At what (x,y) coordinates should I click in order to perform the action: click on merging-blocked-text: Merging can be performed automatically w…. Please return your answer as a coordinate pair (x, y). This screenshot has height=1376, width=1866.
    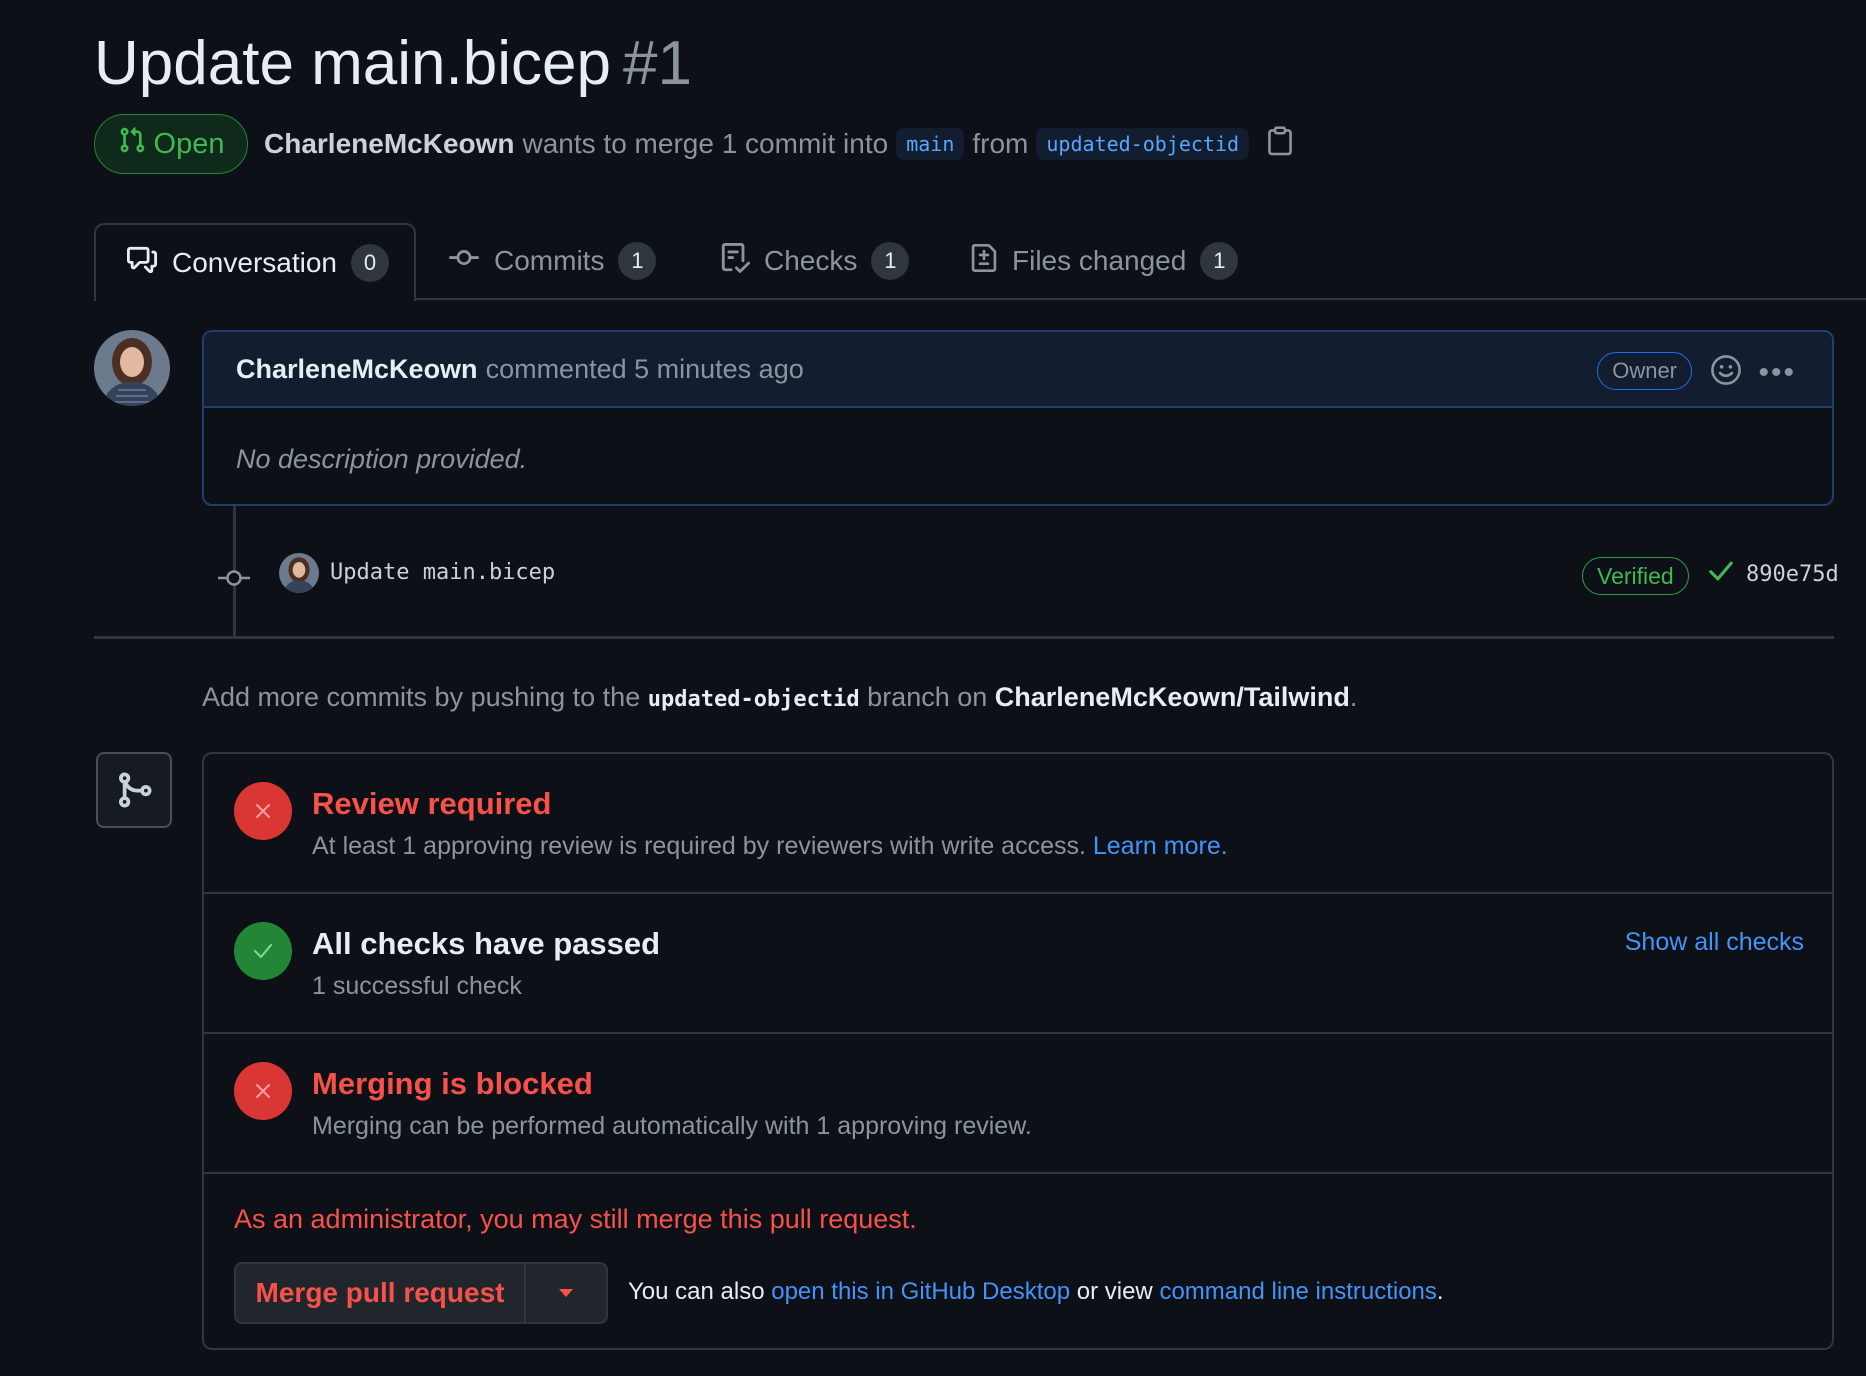
    Looking at the image, I should click on (672, 1126).